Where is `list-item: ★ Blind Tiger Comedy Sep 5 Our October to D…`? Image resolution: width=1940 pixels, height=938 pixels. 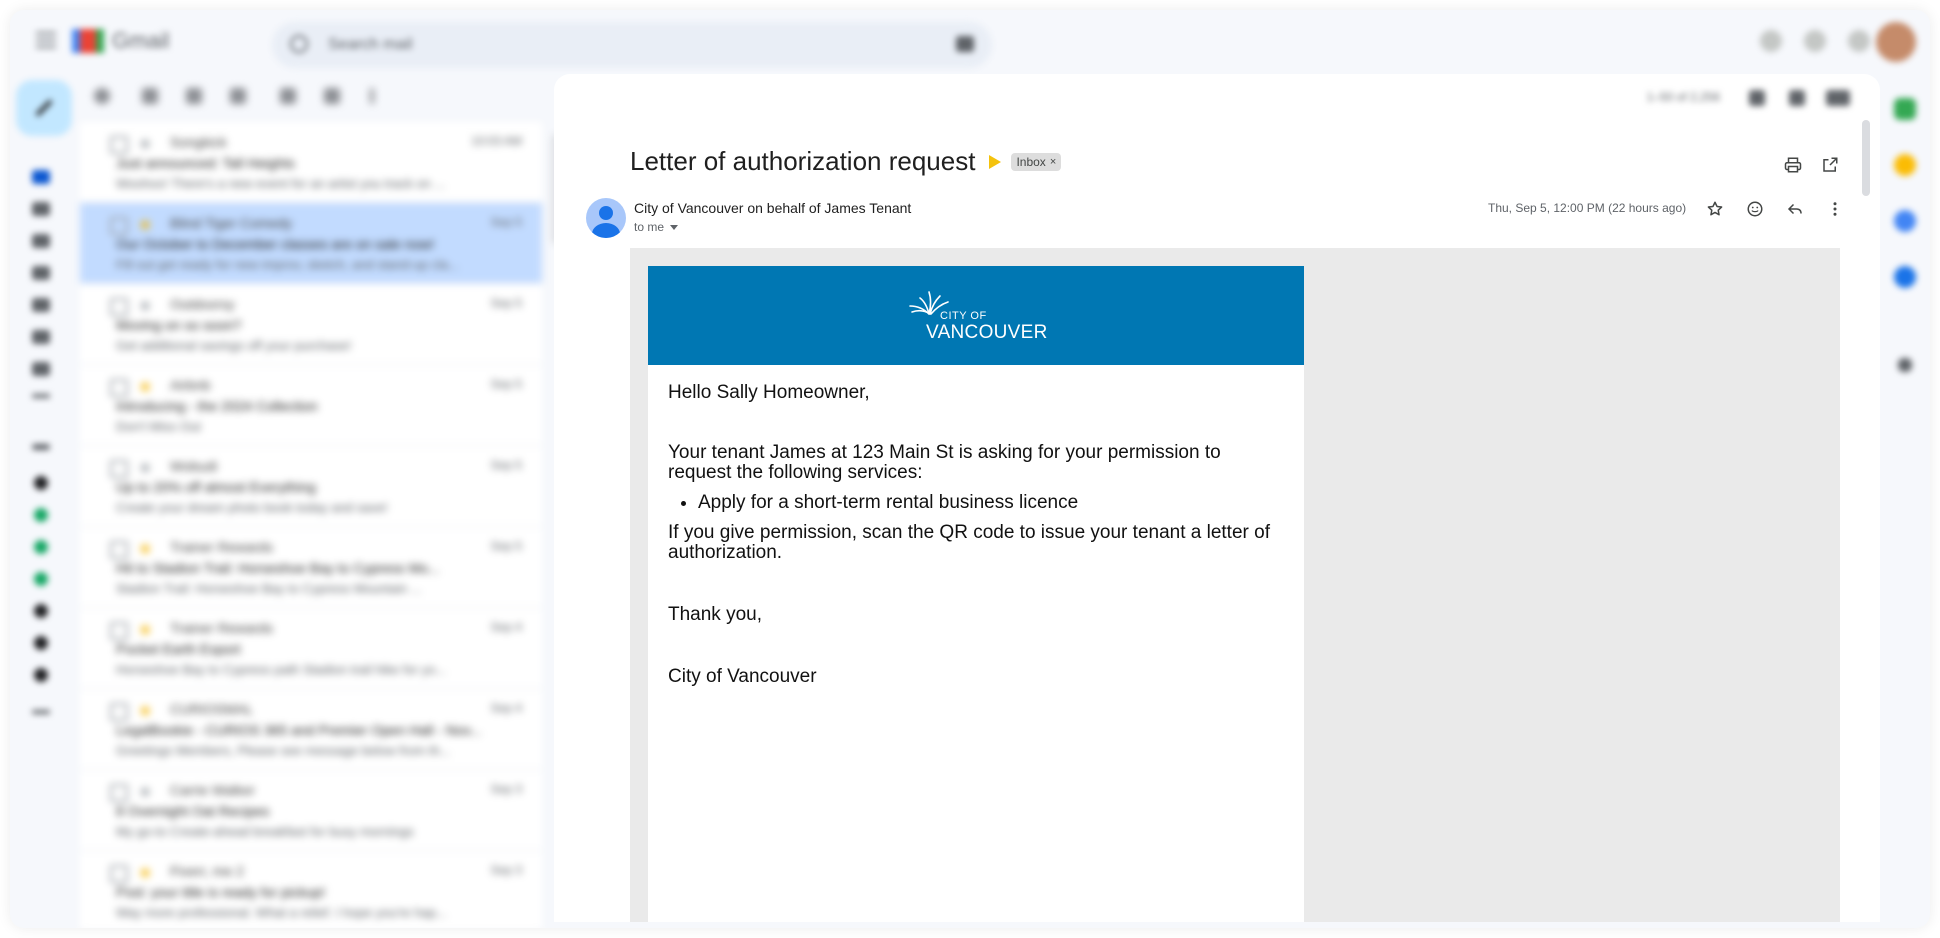
list-item: ★ Blind Tiger Comedy Sep 5 Our October to D… is located at coordinates (311, 243).